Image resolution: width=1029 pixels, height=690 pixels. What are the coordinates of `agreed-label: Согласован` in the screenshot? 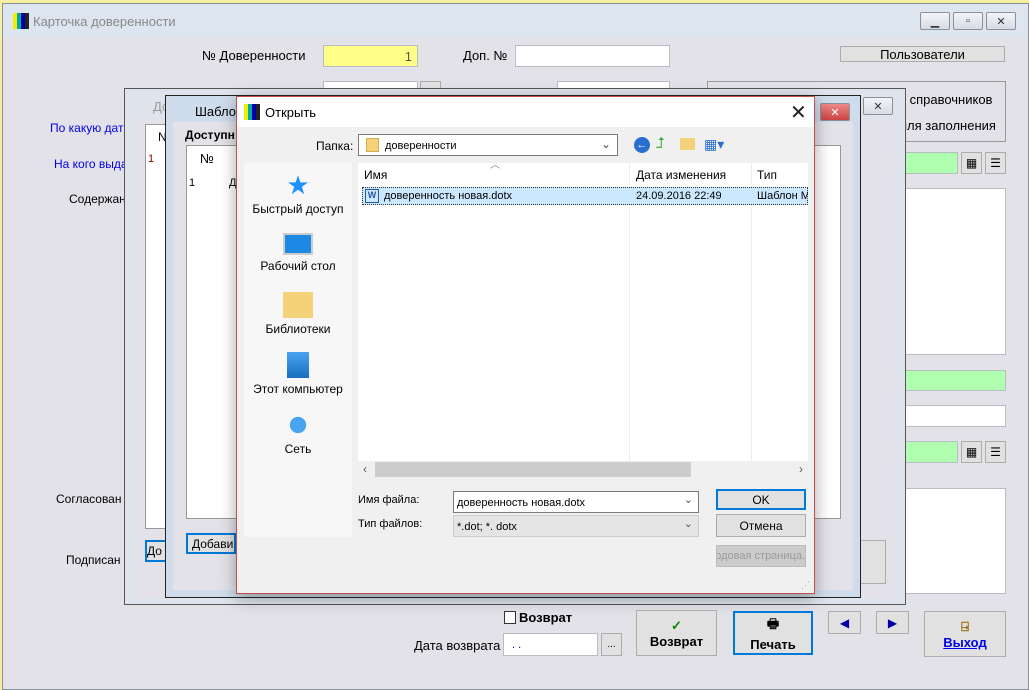 It's located at (89, 499).